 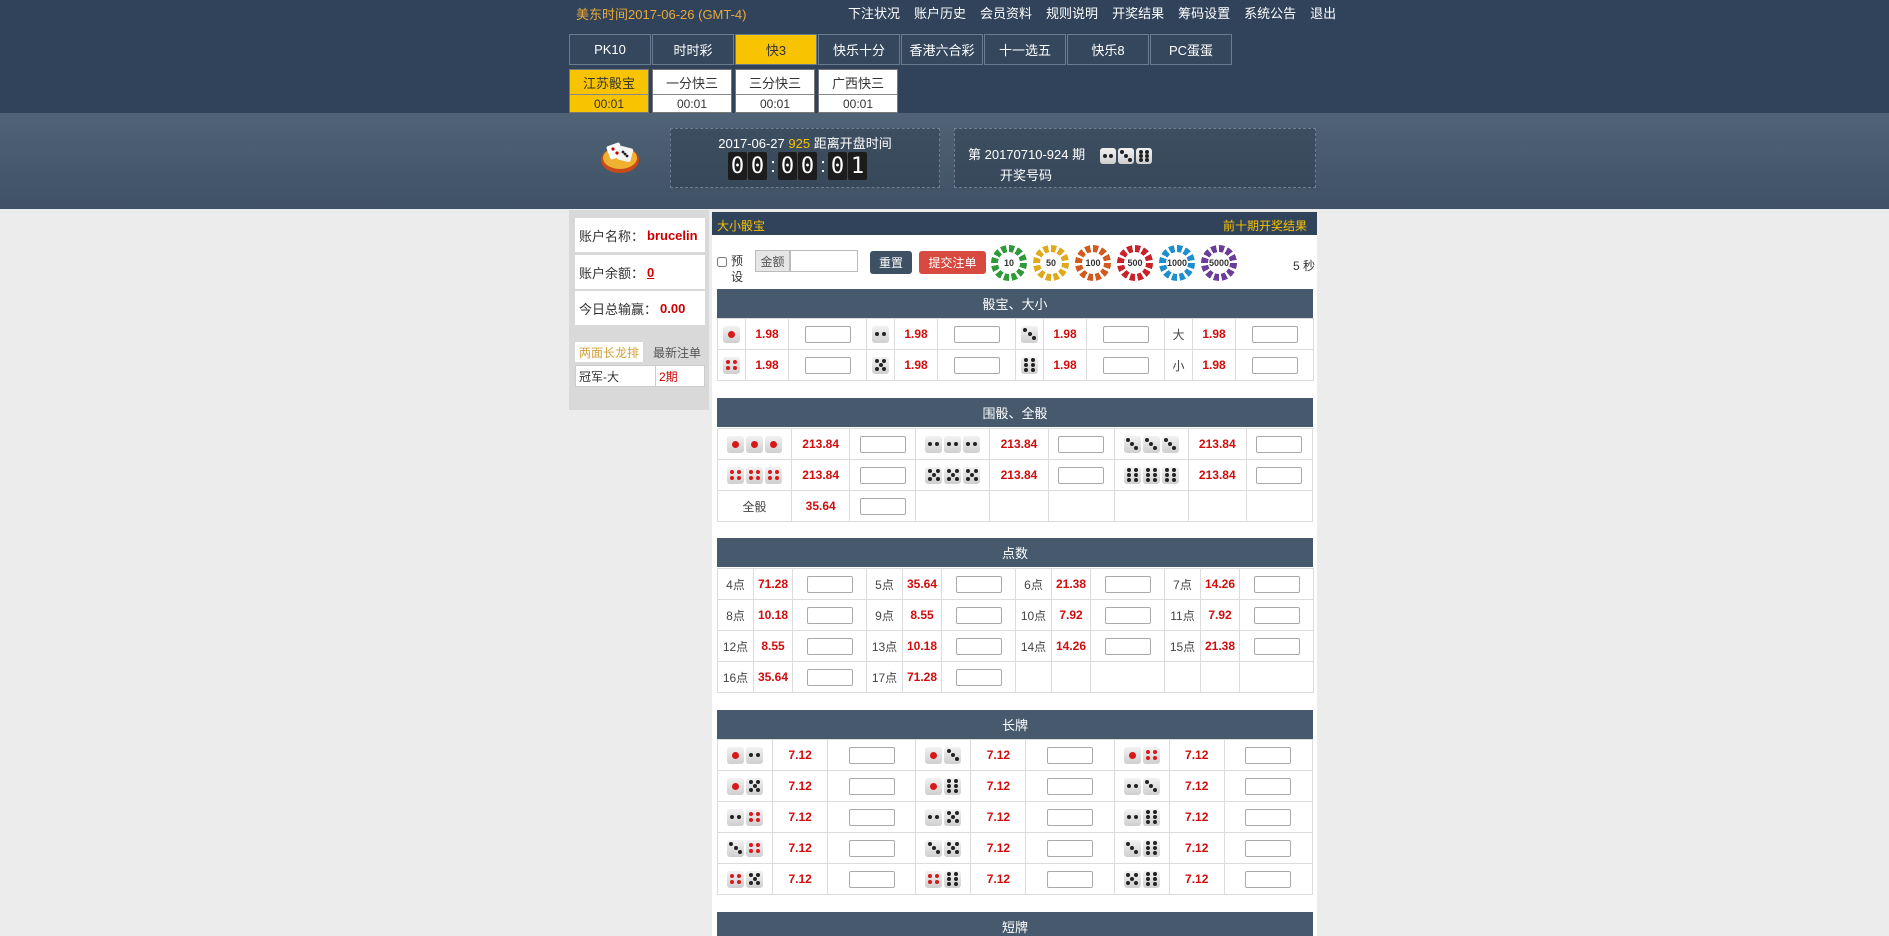 I want to click on account-balance: 0, so click(x=650, y=272).